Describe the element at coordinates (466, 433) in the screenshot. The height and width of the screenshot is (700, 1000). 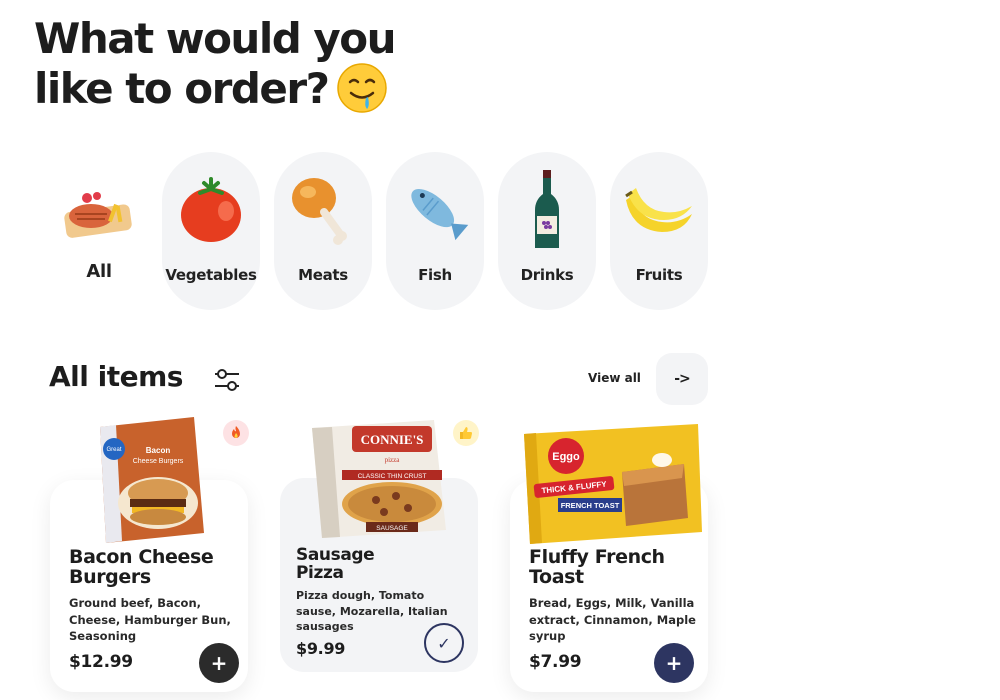
I see `thumbs-up-icon` at that location.